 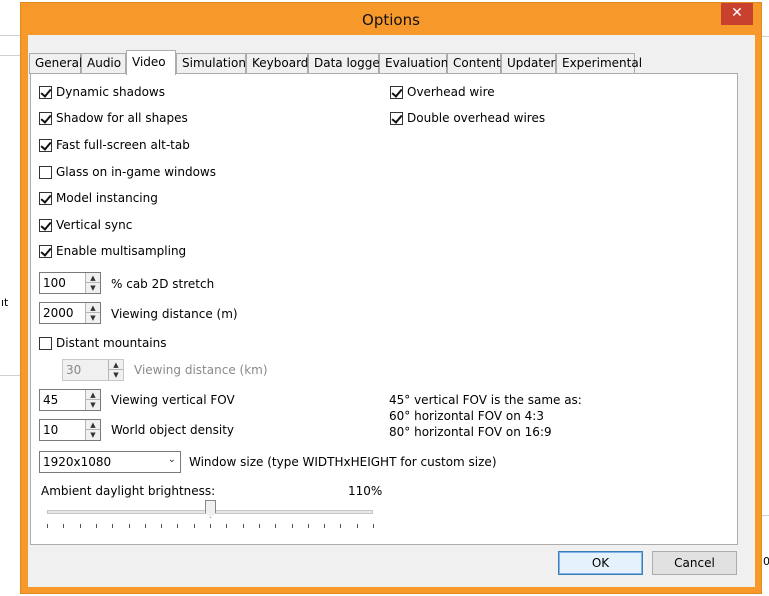 I want to click on checkbox-label: Overhead wire, so click(x=451, y=92).